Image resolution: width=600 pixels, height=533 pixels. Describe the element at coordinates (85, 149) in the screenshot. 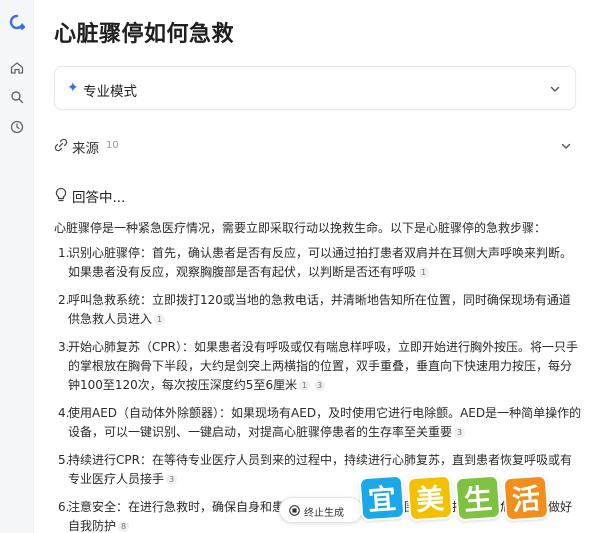

I see `sources-label: 来源` at that location.